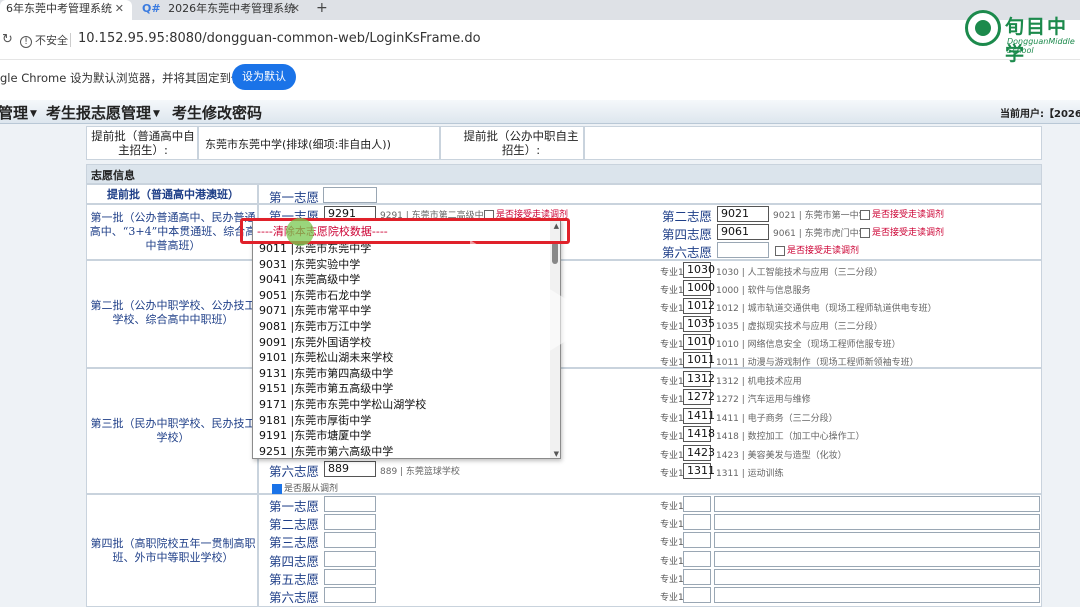 The image size is (1080, 607). I want to click on tab-second: Q# 2026年东莞中考管理系统 ✕, so click(222, 10).